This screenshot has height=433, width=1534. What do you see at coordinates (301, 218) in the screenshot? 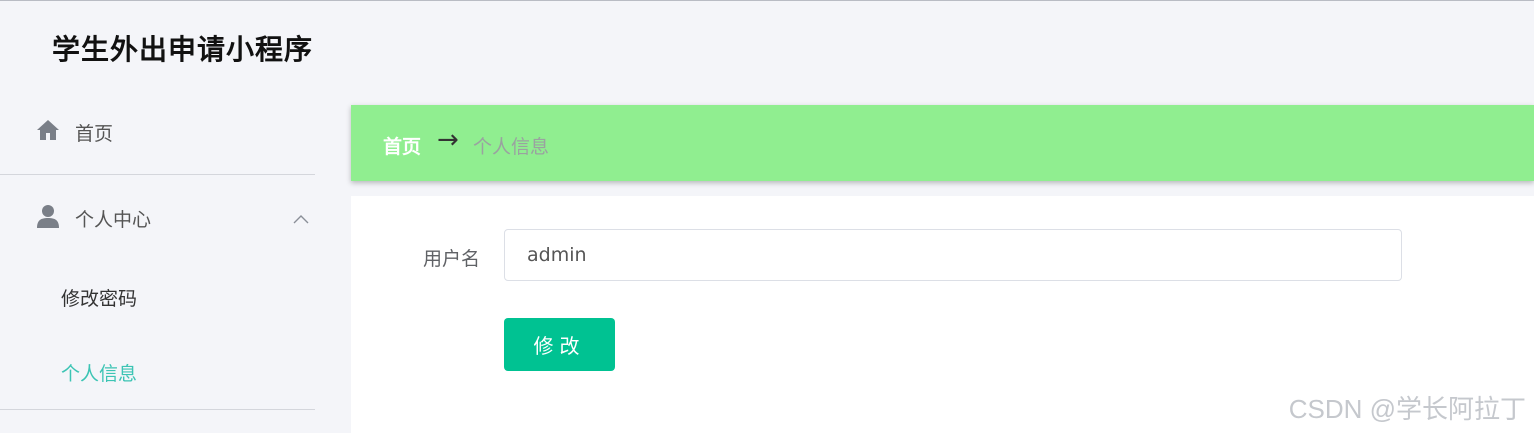
I see `chevron-up-icon` at bounding box center [301, 218].